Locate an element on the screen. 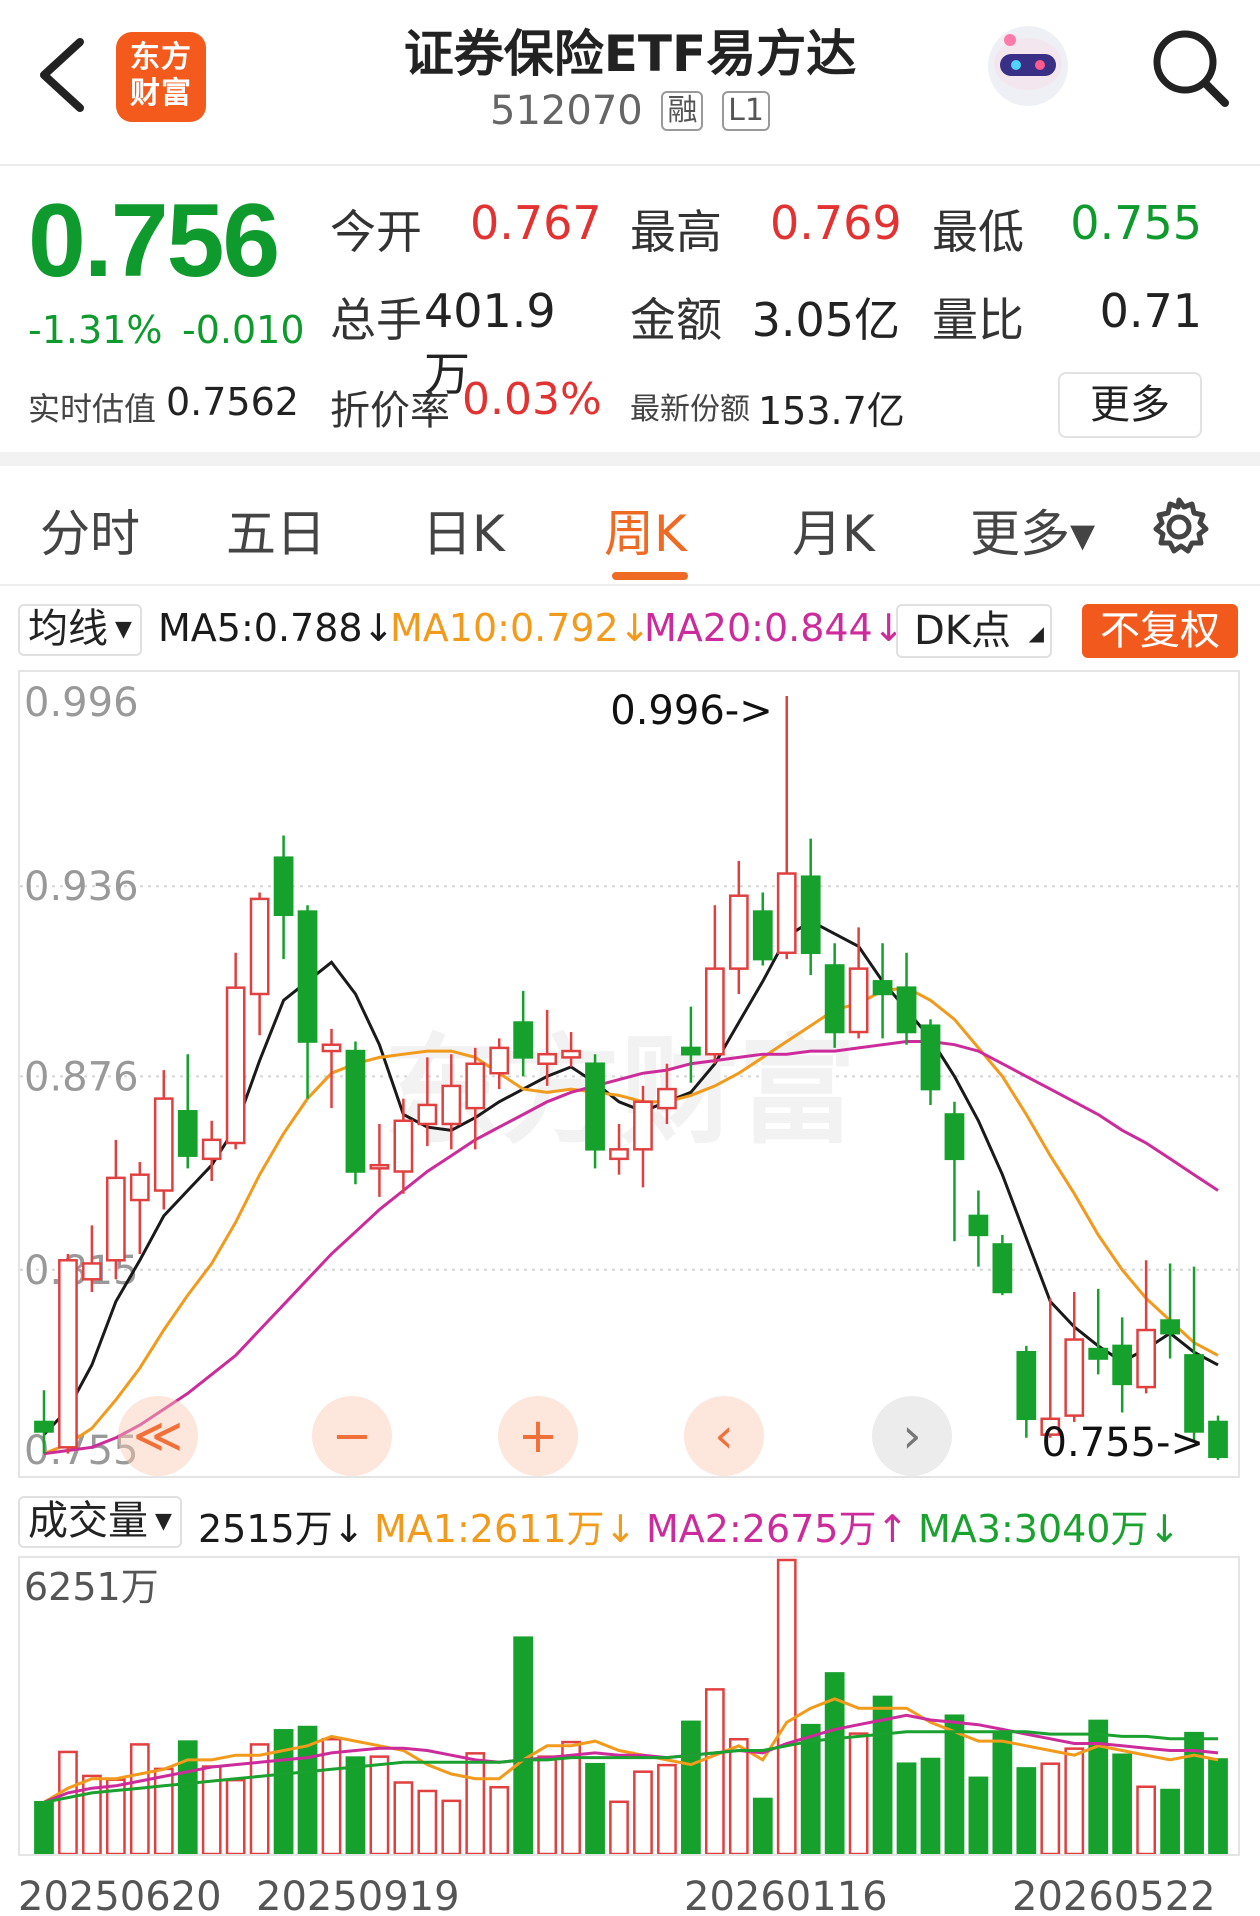 This screenshot has width=1260, height=1916. app-logo: 东方 财富 is located at coordinates (161, 77).